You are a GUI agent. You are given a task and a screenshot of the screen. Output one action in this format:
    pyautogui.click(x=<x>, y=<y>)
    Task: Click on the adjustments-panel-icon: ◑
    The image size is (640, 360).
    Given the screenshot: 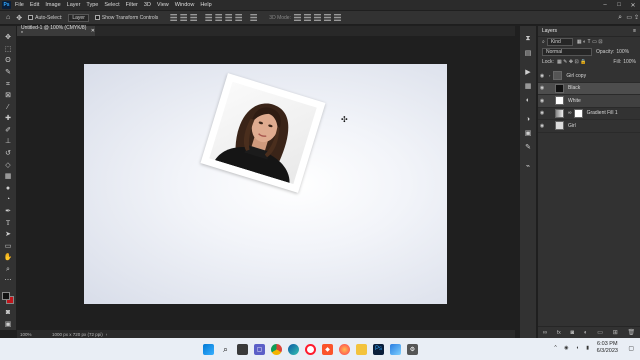 What is the action you would take?
    pyautogui.click(x=528, y=119)
    